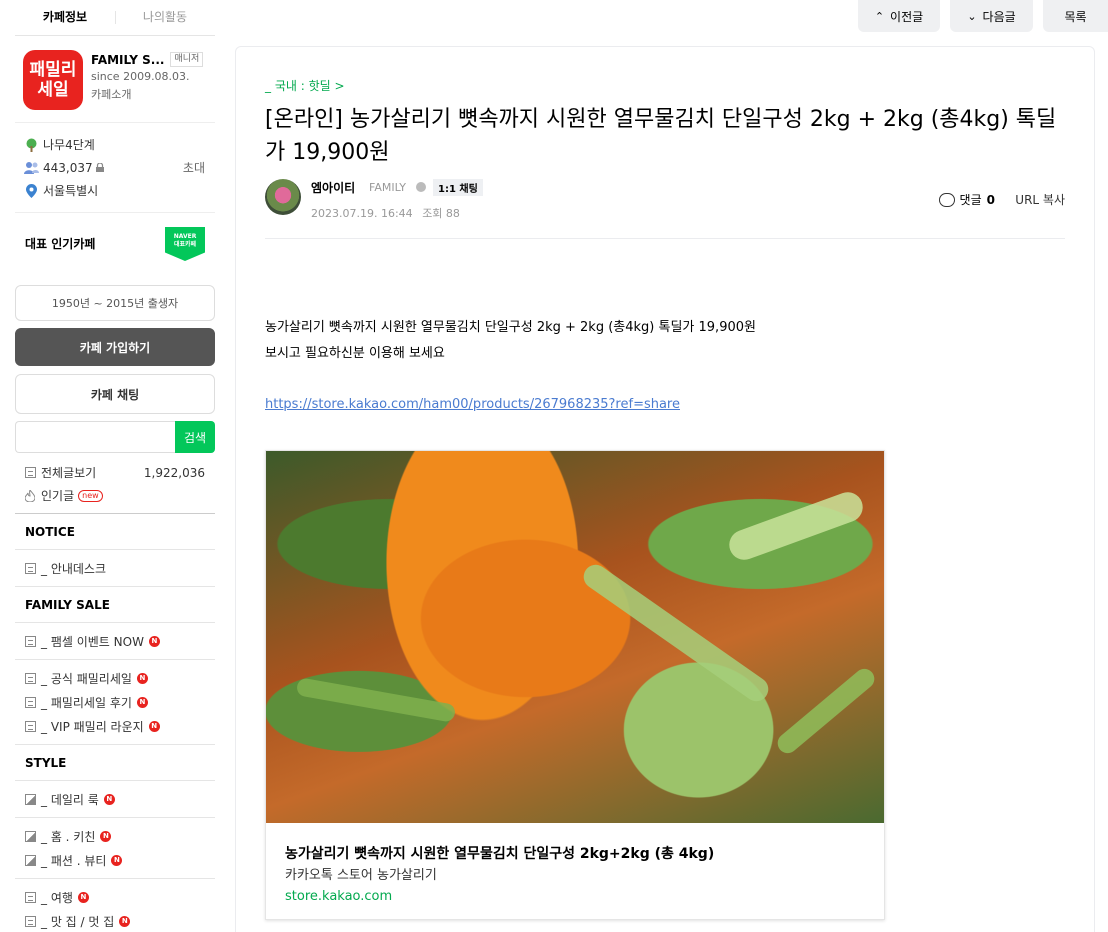  Describe the element at coordinates (92, 726) in the screenshot. I see `menu-item-label: _ VIP 패밀리 라운지` at that location.